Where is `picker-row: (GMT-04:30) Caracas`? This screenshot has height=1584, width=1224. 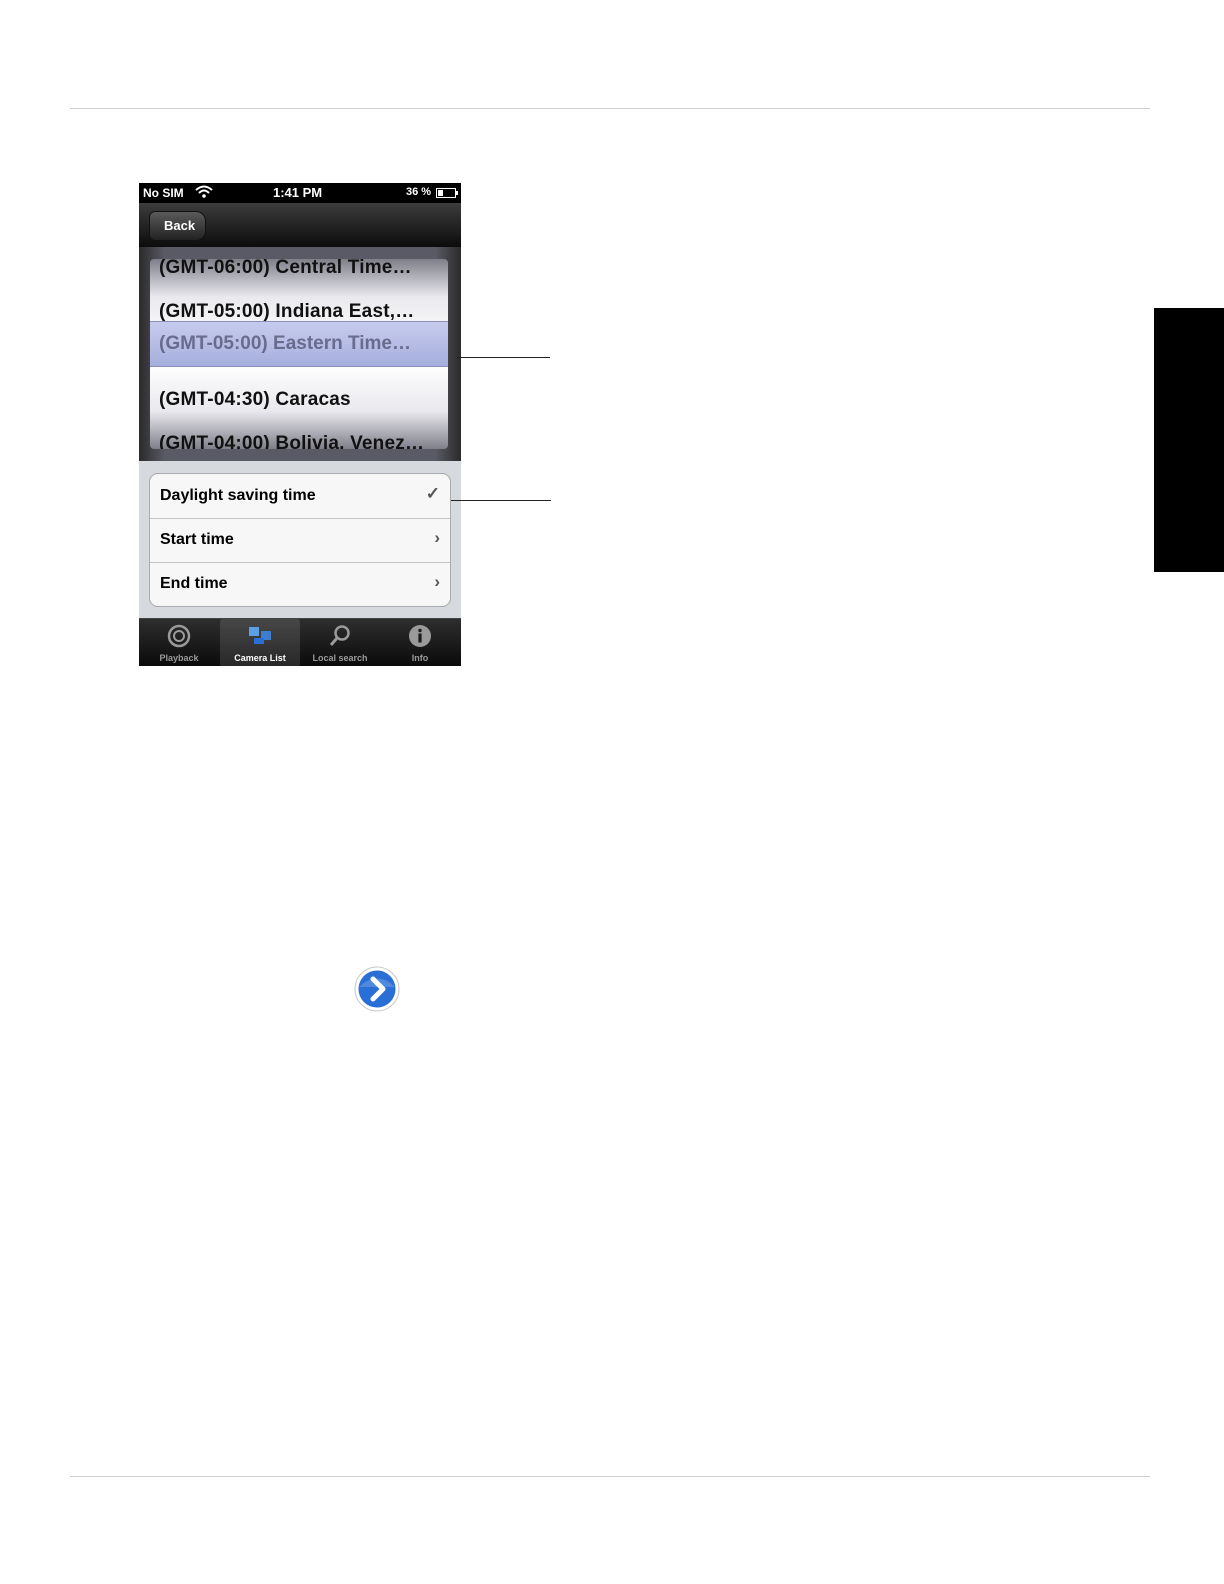
picker-row: (GMT-04:30) Caracas is located at coordinates (255, 400).